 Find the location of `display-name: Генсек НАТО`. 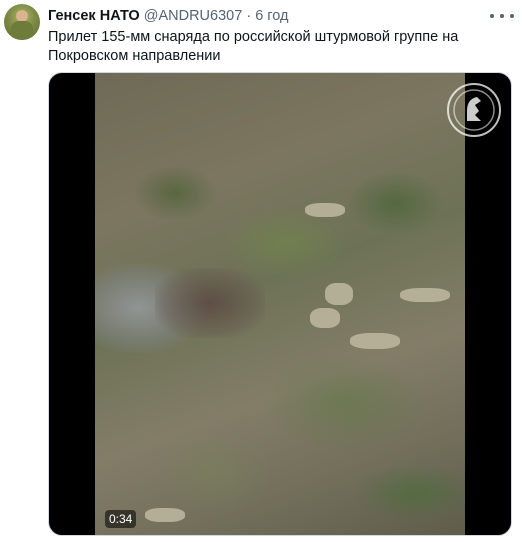

display-name: Генсек НАТО is located at coordinates (94, 16).